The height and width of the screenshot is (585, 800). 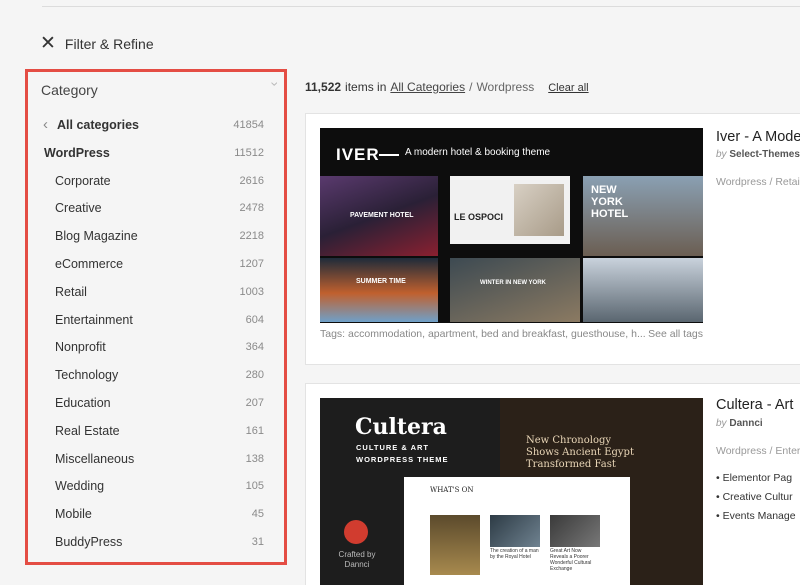 What do you see at coordinates (254, 375) in the screenshot?
I see `category-count: 280` at bounding box center [254, 375].